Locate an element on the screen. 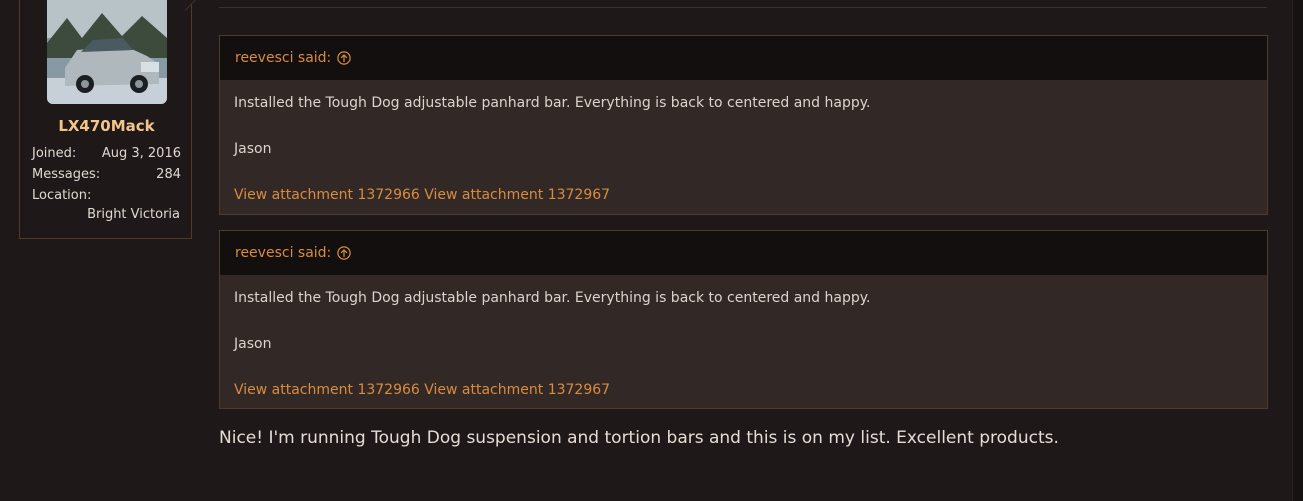  messages-value: 284 is located at coordinates (168, 174).